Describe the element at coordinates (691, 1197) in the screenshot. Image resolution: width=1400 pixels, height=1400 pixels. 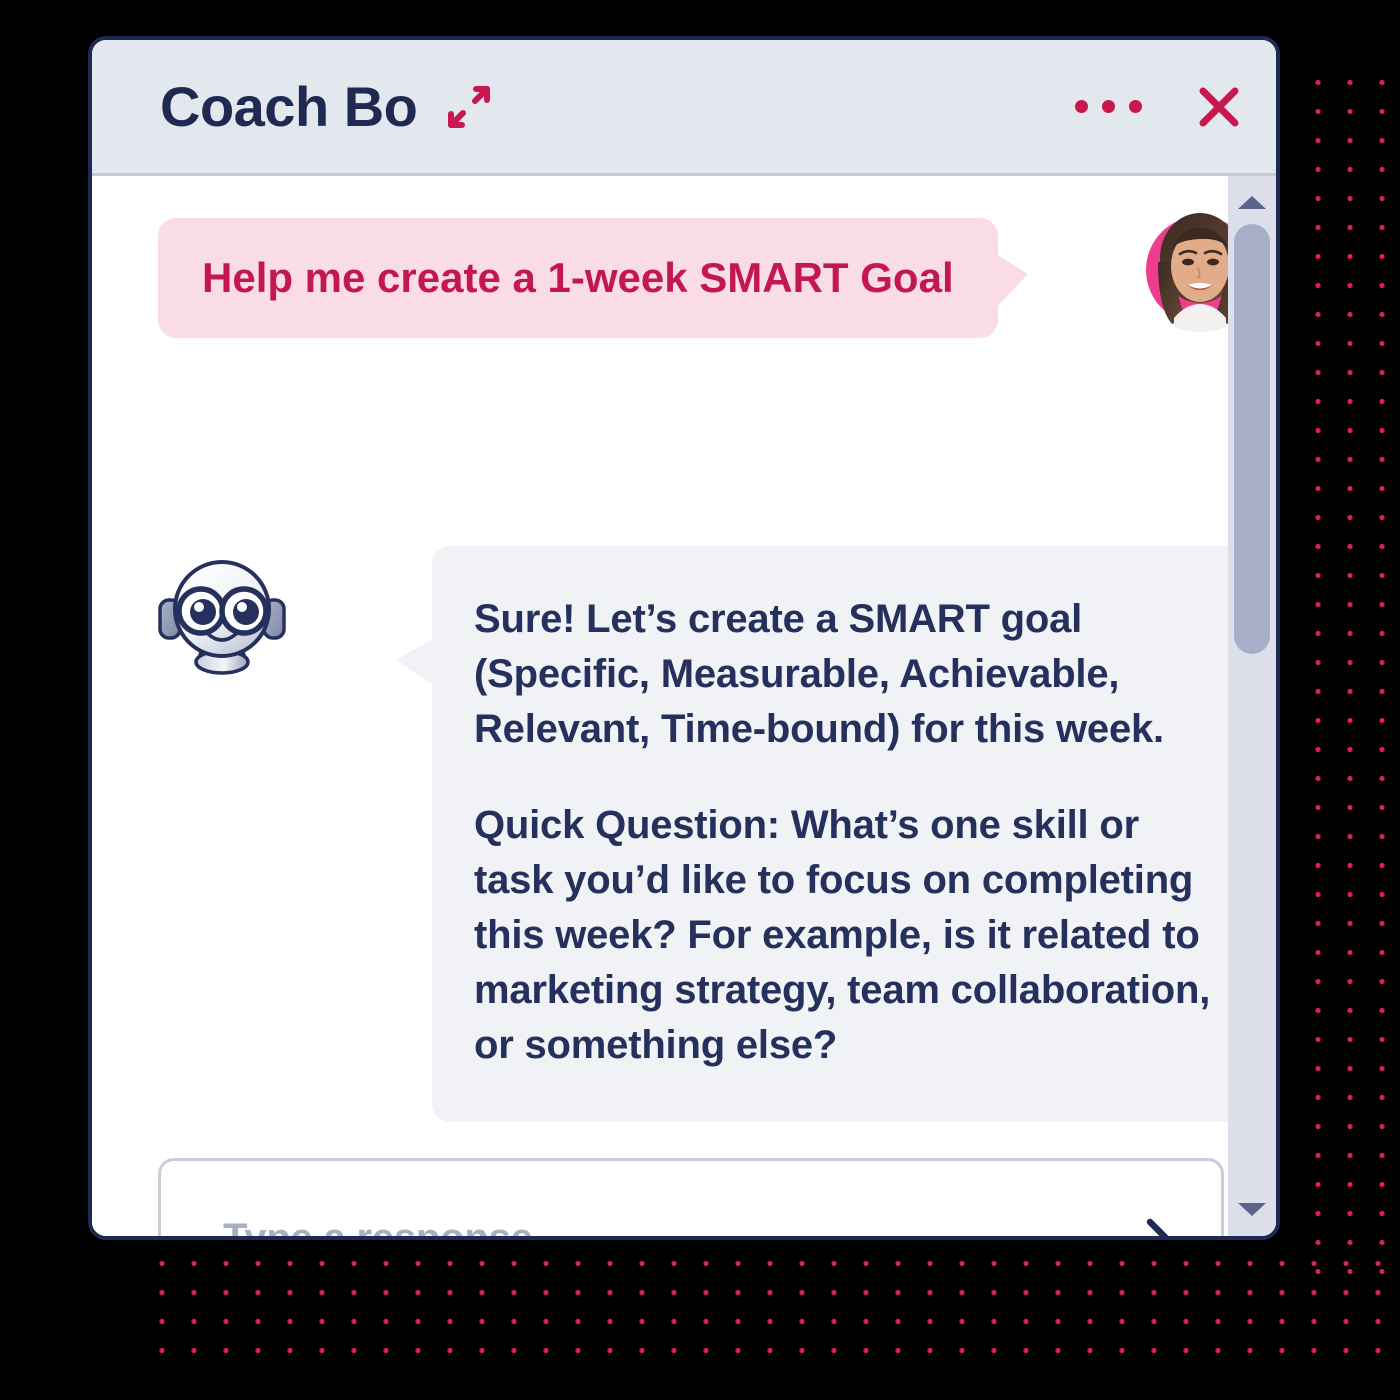
I see `response-input-container` at that location.